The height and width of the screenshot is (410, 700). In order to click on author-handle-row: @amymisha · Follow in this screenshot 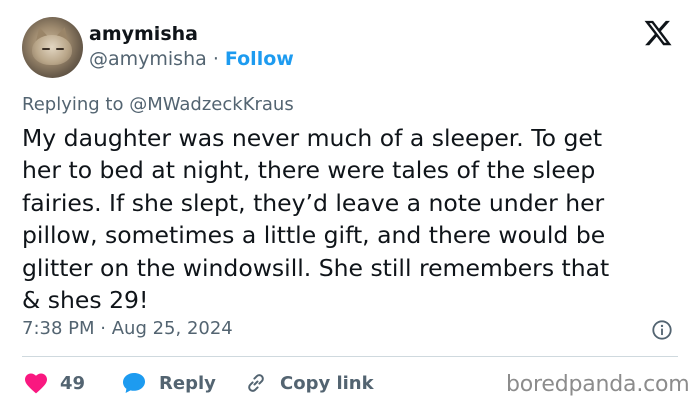, I will do `click(191, 59)`.